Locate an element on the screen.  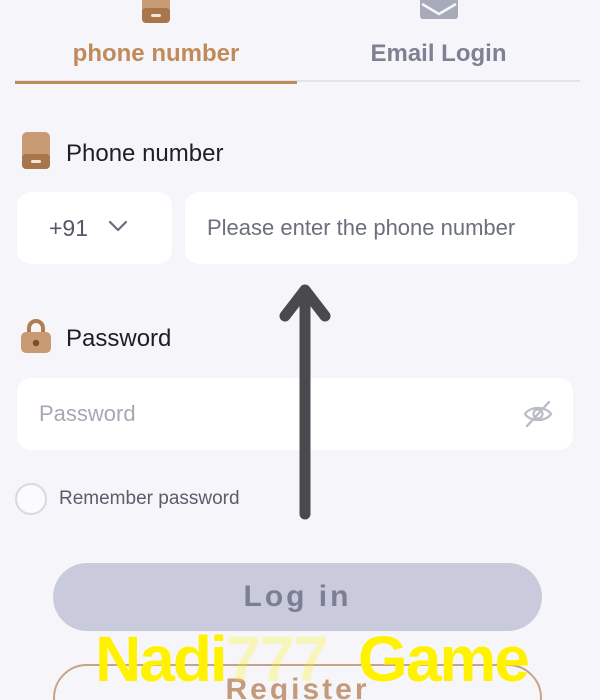
remember-password-row: Remember password is located at coordinates (127, 499).